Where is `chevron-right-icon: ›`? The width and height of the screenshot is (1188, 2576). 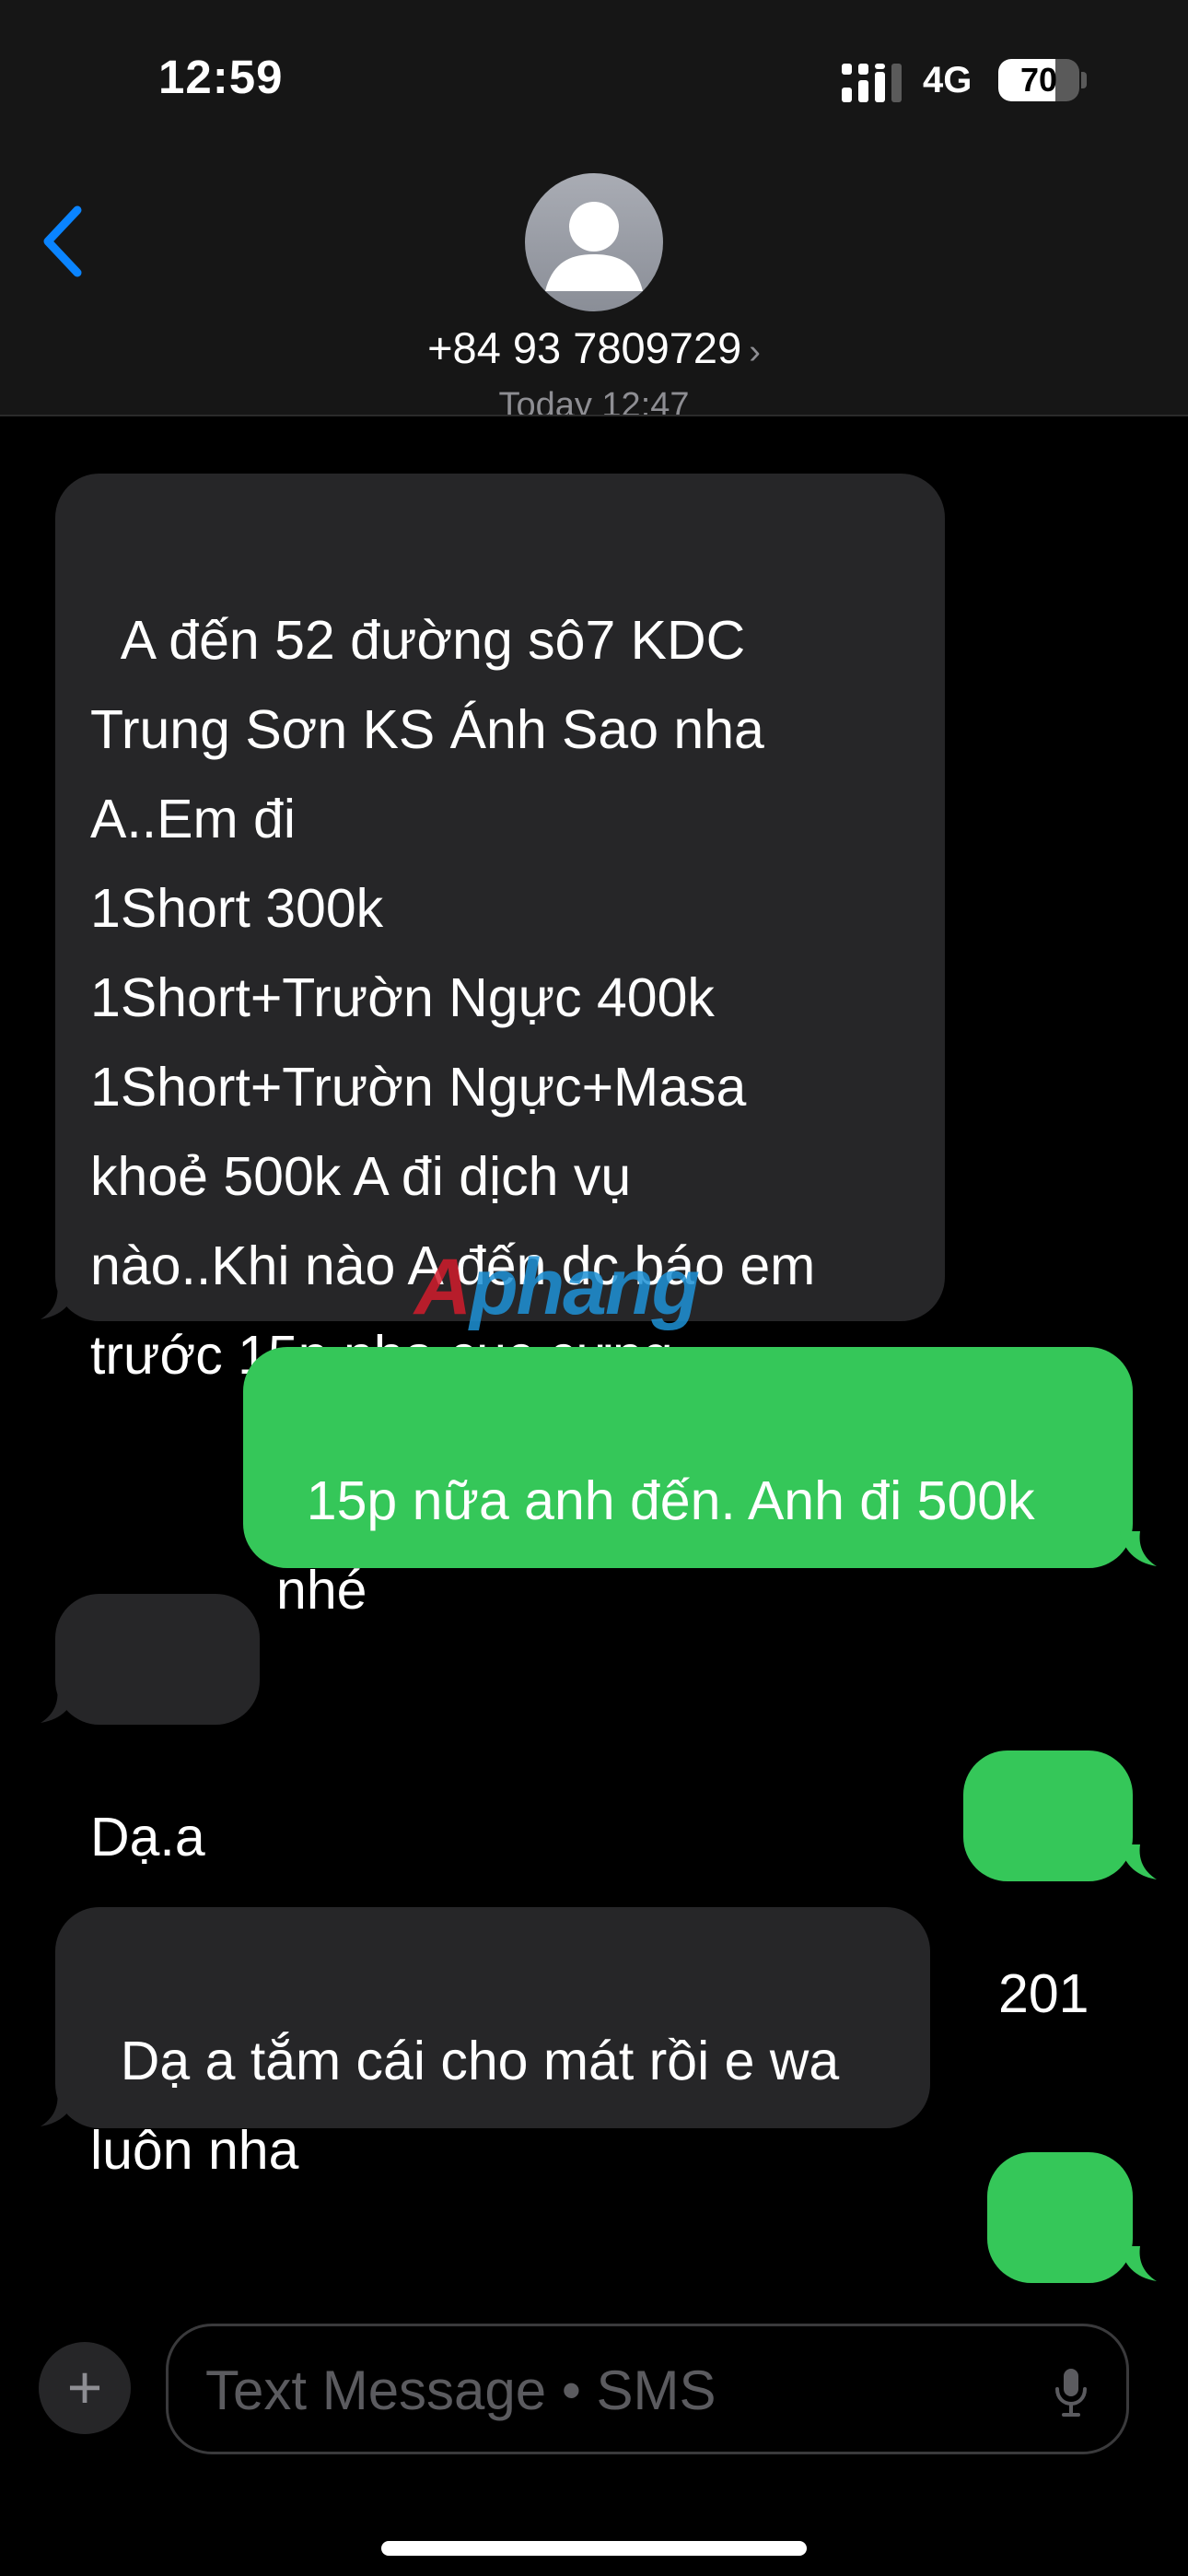
chevron-right-icon: › is located at coordinates (755, 352).